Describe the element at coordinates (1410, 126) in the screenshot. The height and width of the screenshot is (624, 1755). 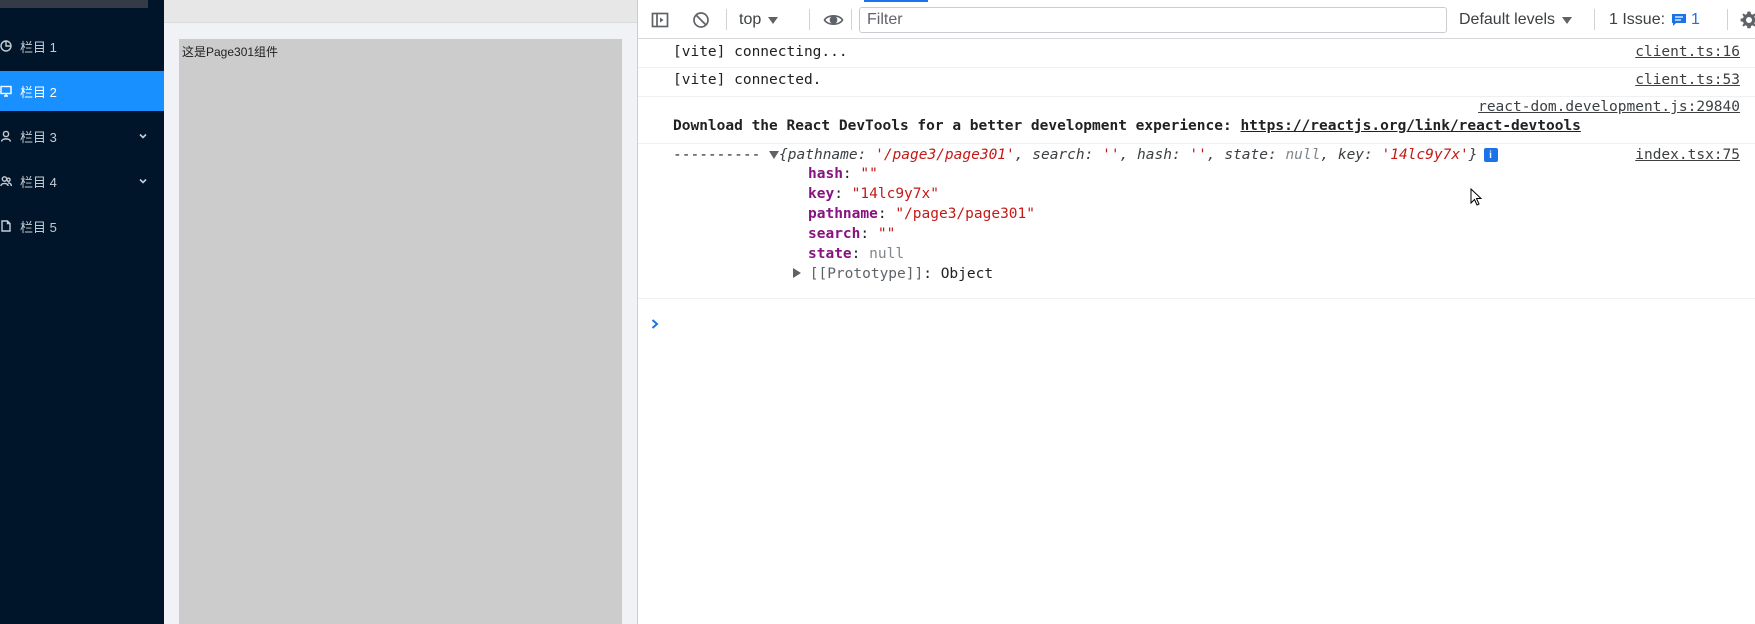
I see `react-devtools-link: https://reactjs.org/link/react-devtools` at that location.